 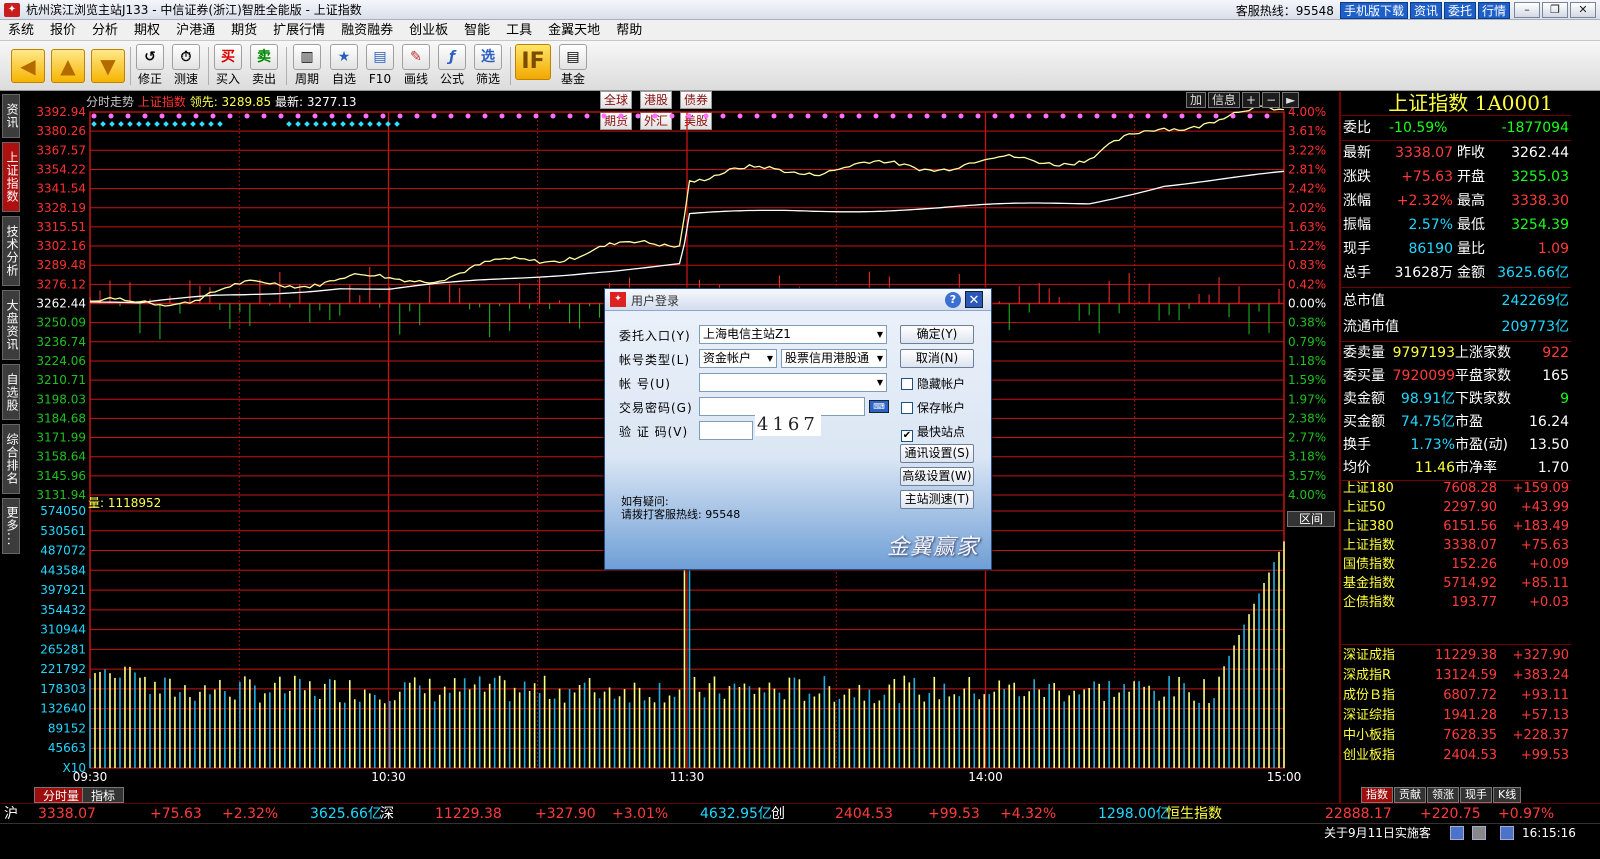 What do you see at coordinates (150, 66) in the screenshot?
I see `fix-button: ↺ 修正` at bounding box center [150, 66].